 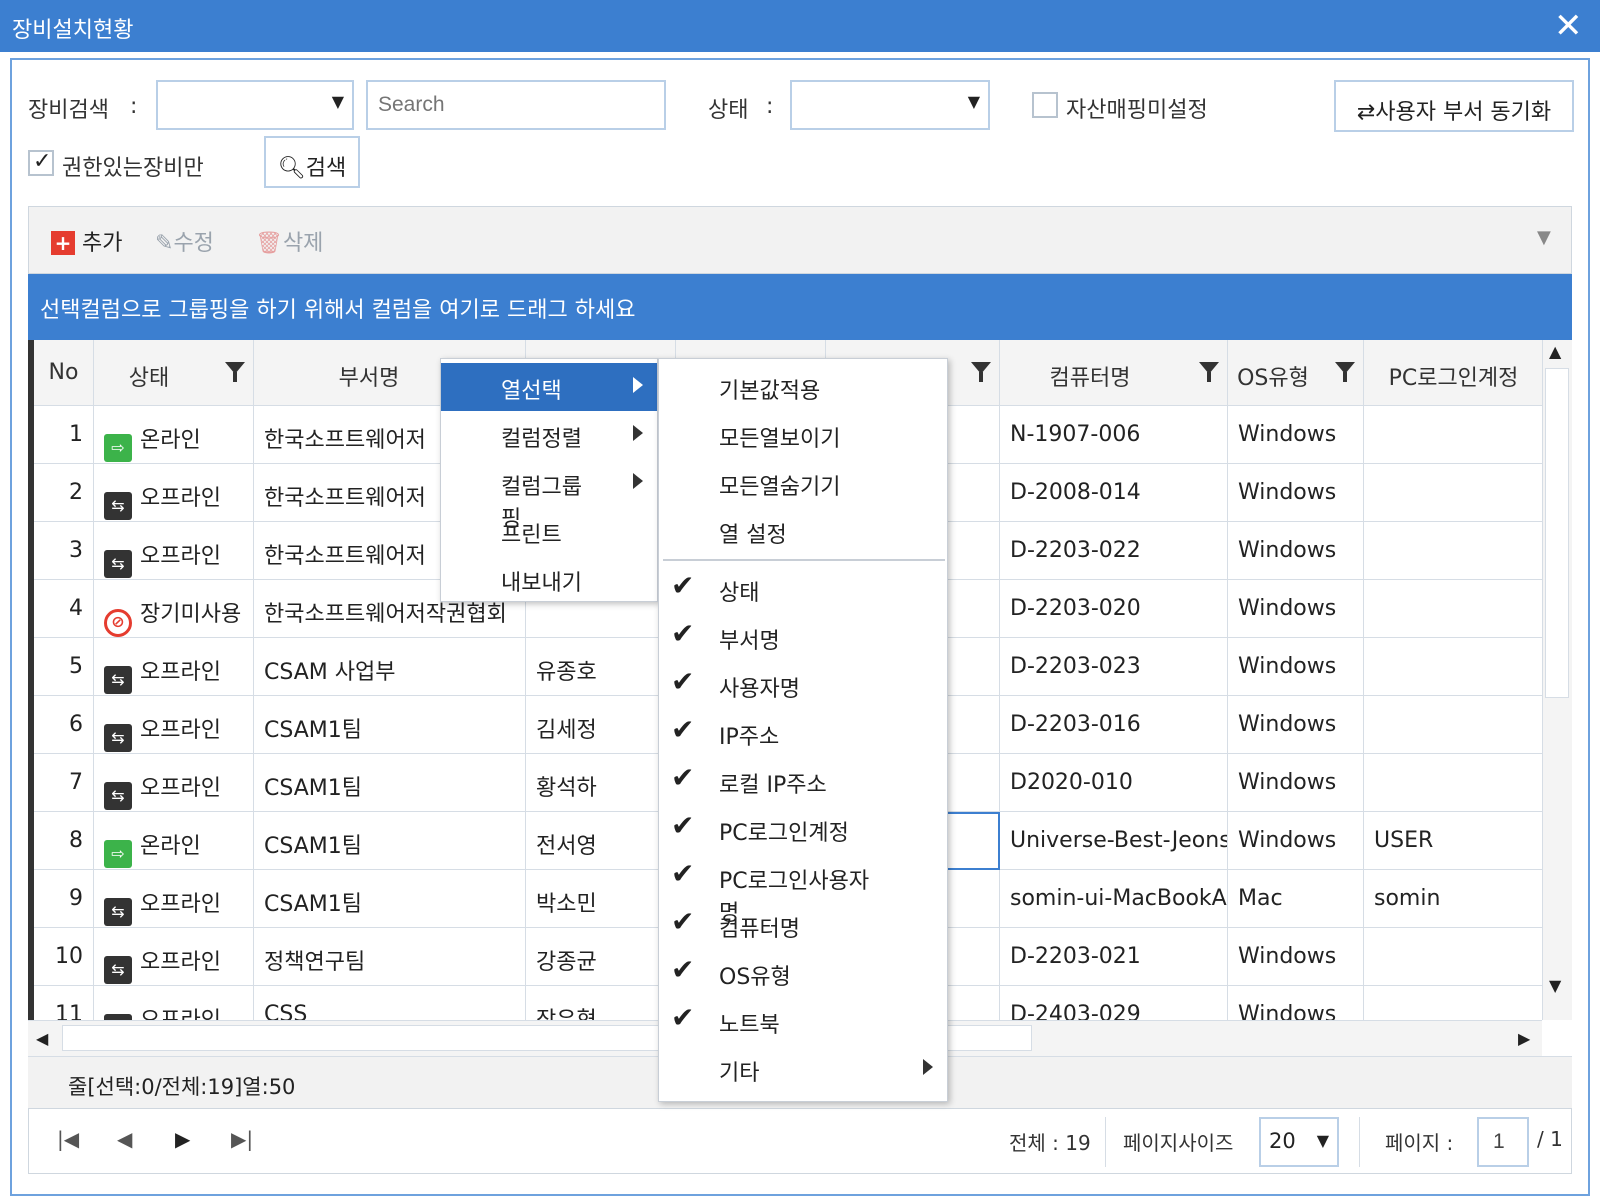 I want to click on user-cell: 강종균, so click(x=601, y=957).